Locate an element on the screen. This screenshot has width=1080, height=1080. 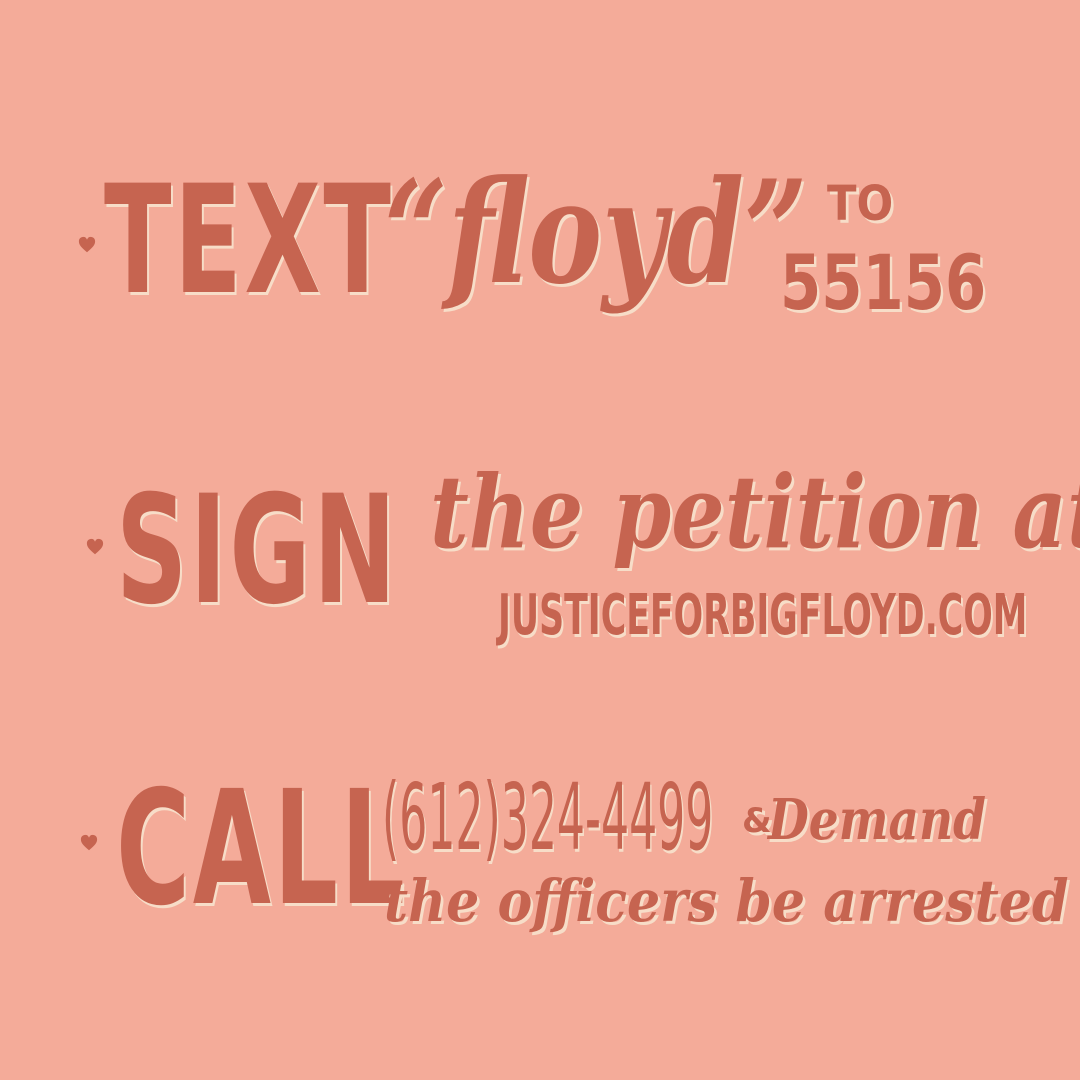
text-number: 55156 is located at coordinates (883, 282).